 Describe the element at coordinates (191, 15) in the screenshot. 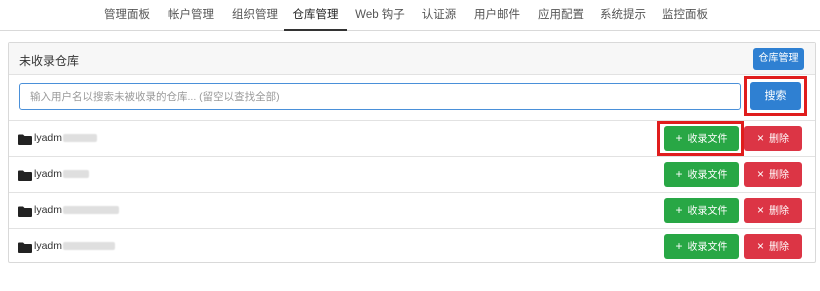

I see `tab-accounts: 帐户管理` at that location.